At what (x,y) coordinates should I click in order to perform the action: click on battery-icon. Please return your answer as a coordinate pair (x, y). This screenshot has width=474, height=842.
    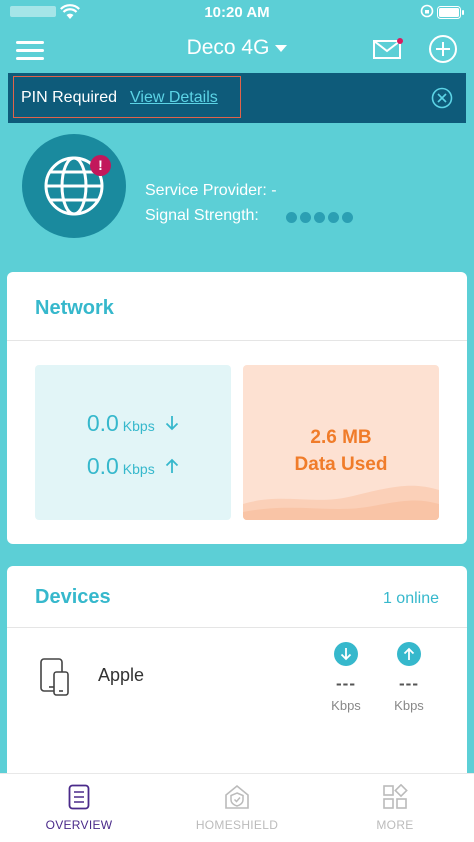
    Looking at the image, I should click on (451, 14).